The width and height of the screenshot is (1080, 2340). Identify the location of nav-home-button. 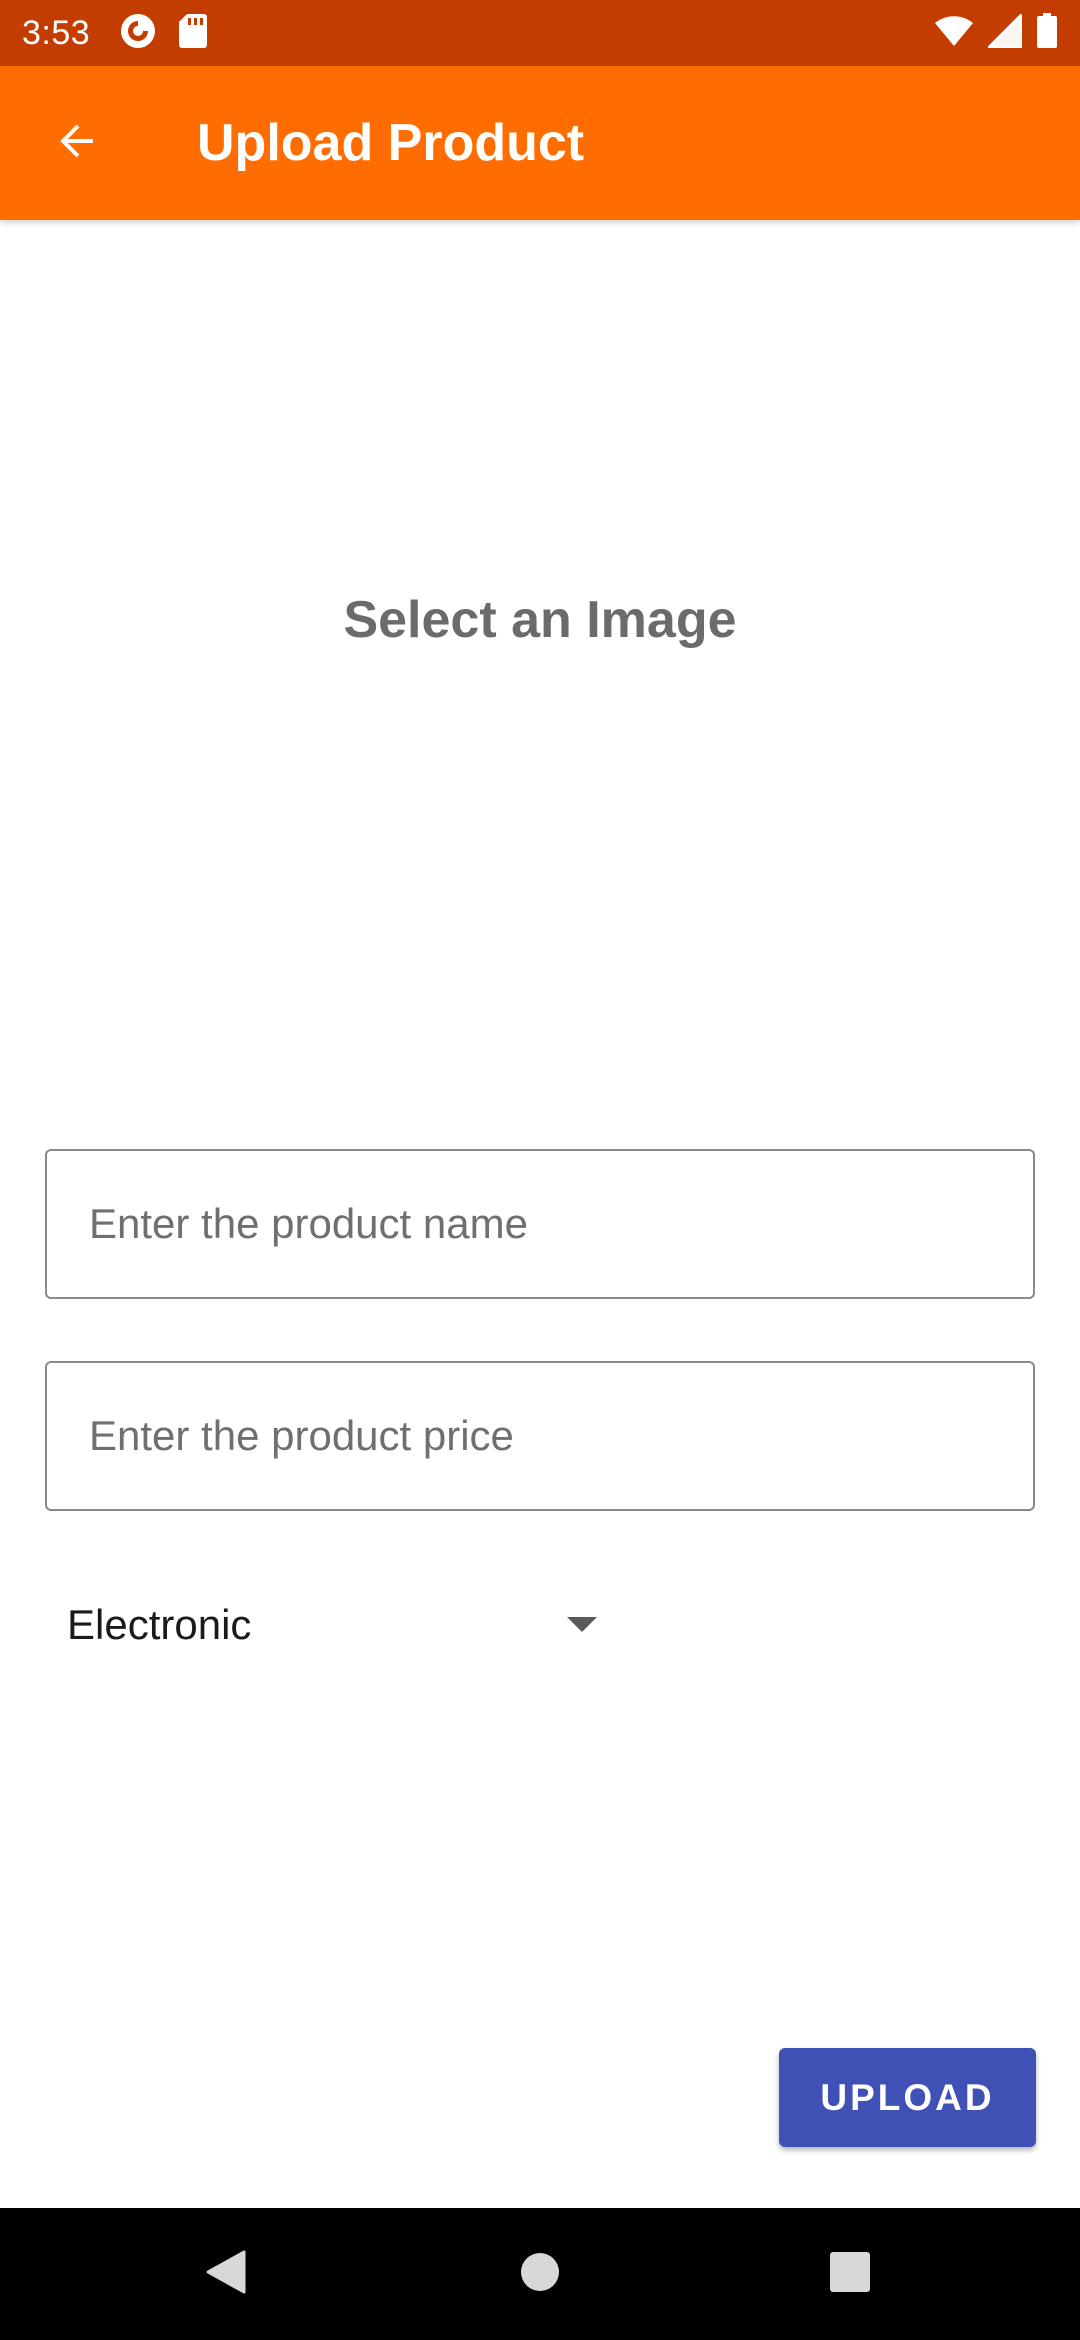
(540, 2274).